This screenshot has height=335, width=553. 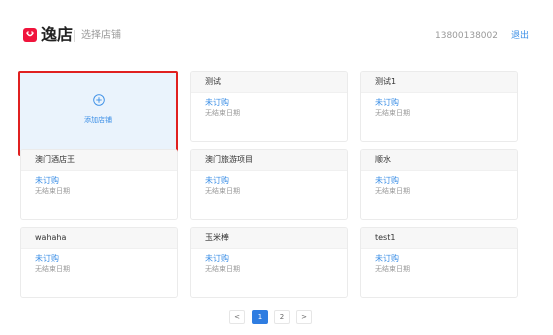 I want to click on store-name: 测试1, so click(x=439, y=82).